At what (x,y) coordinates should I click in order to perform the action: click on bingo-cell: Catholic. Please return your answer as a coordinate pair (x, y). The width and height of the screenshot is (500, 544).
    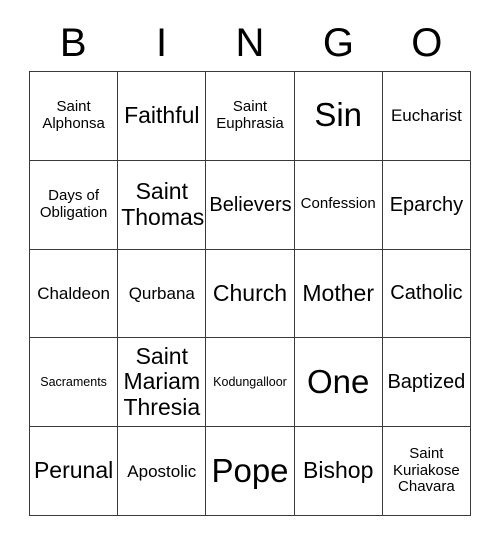
    Looking at the image, I should click on (426, 294).